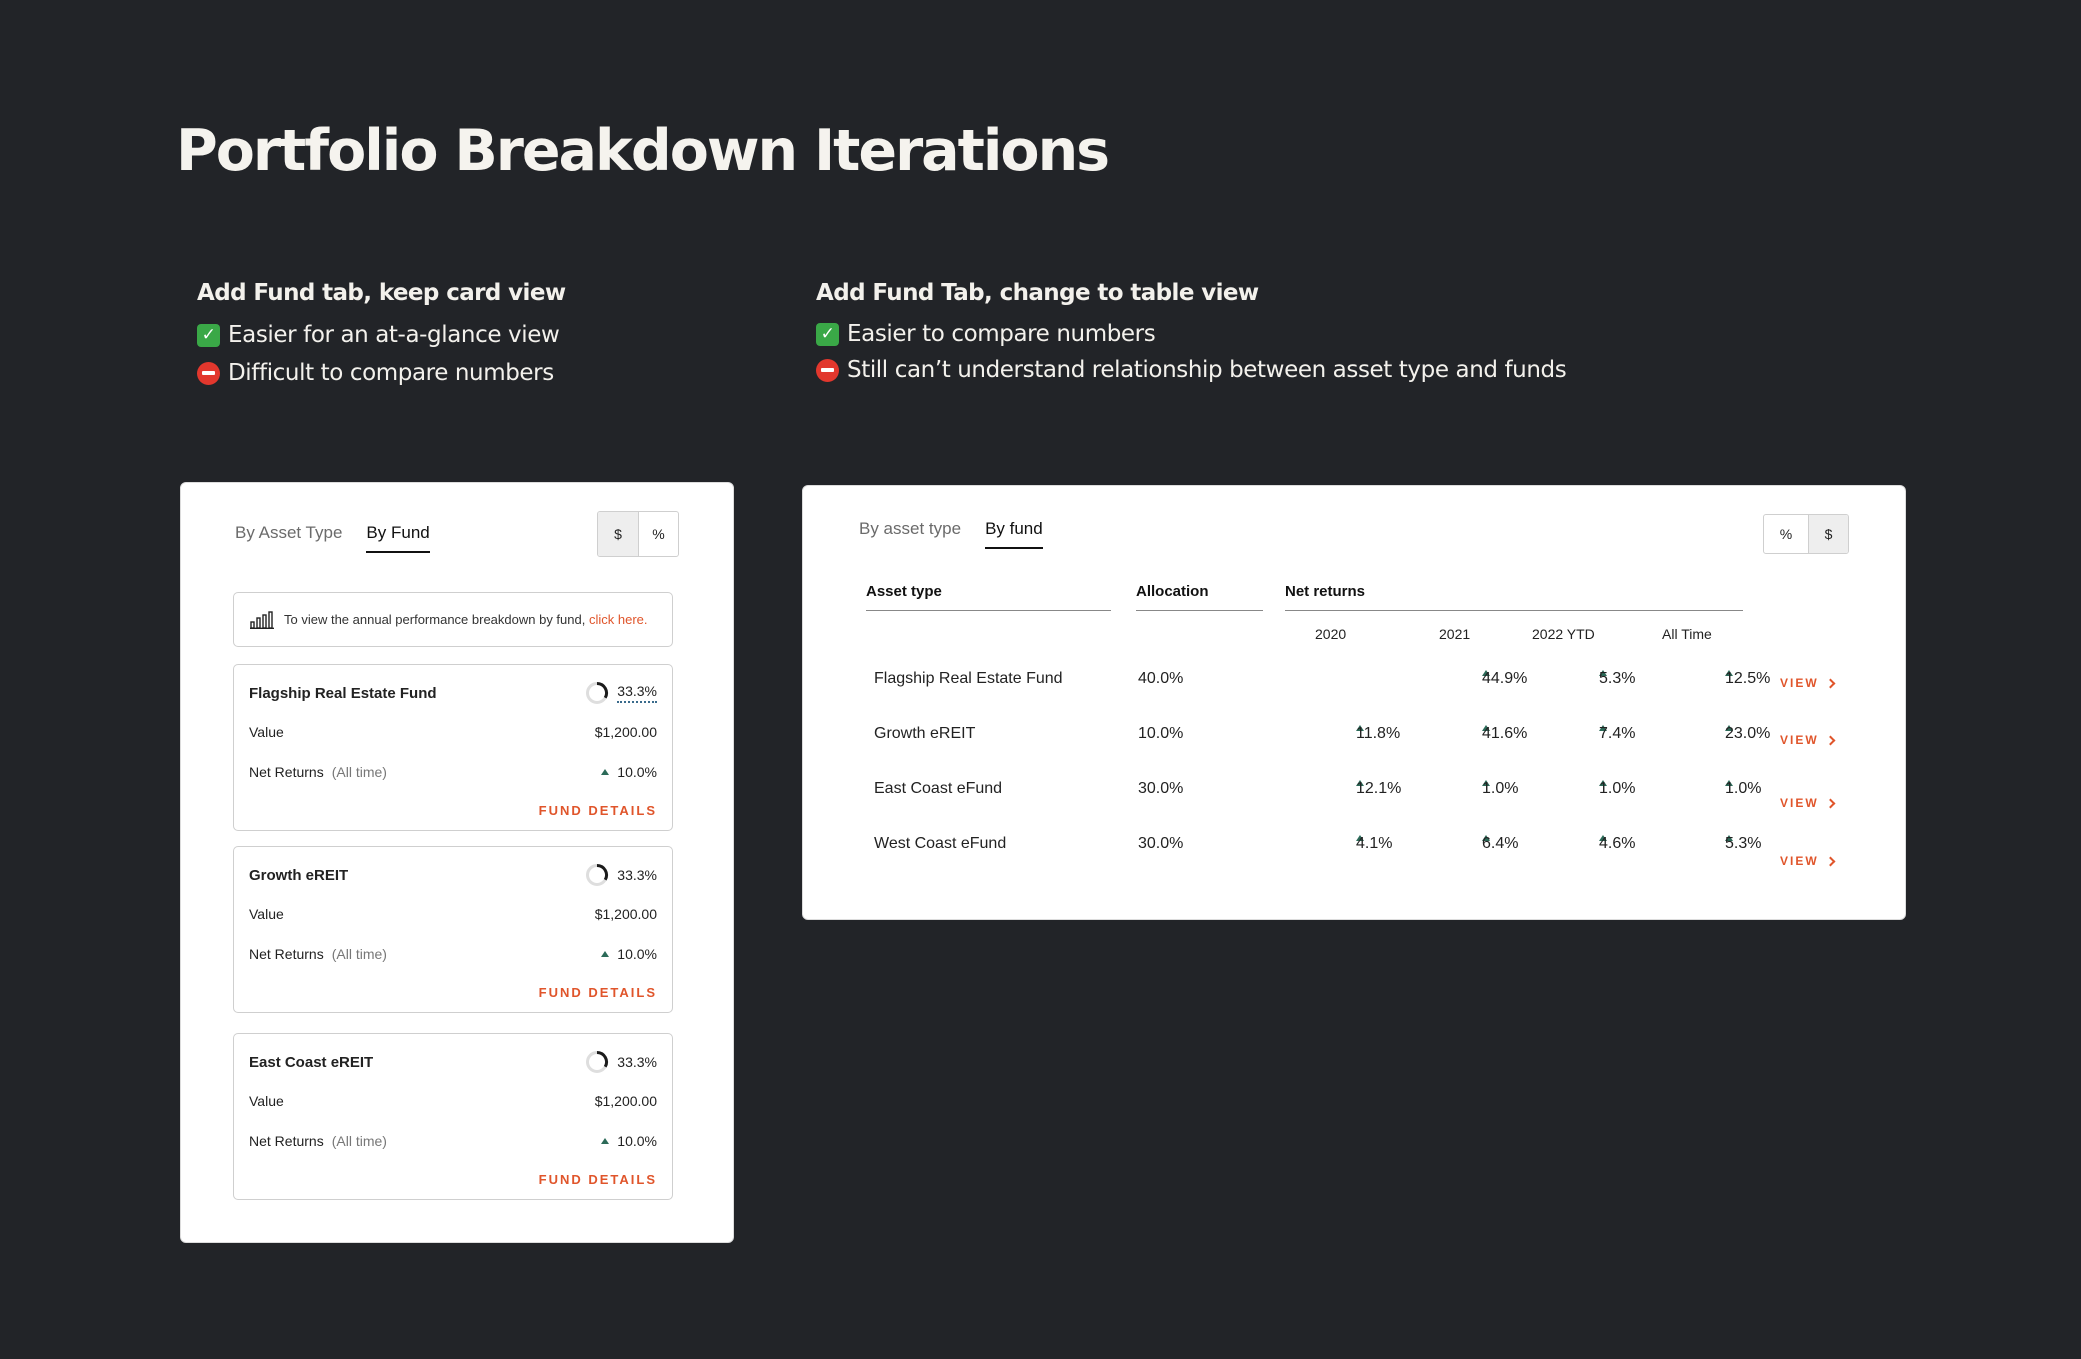 Image resolution: width=2081 pixels, height=1359 pixels. I want to click on card-view-tabs: By Asset Type By Fund, so click(332, 538).